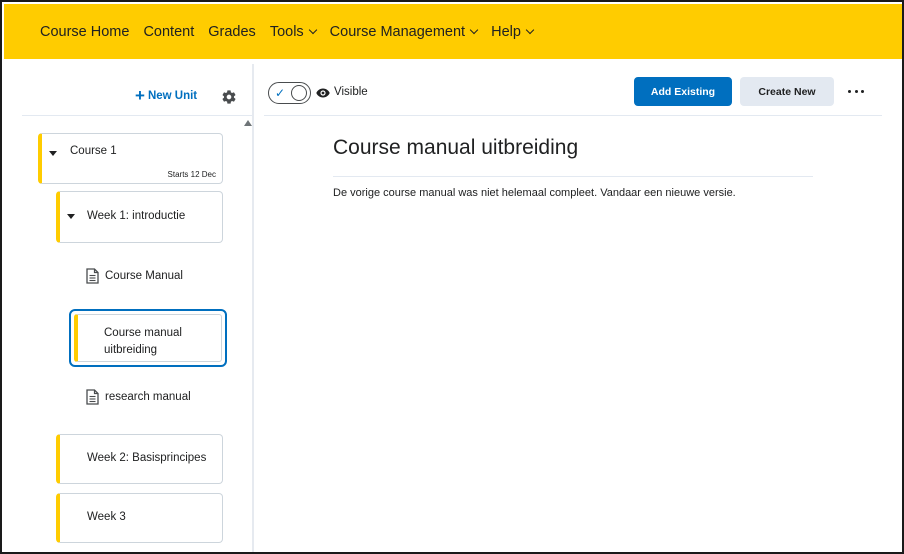 Image resolution: width=904 pixels, height=554 pixels. Describe the element at coordinates (229, 97) in the screenshot. I see `gear-icon` at that location.